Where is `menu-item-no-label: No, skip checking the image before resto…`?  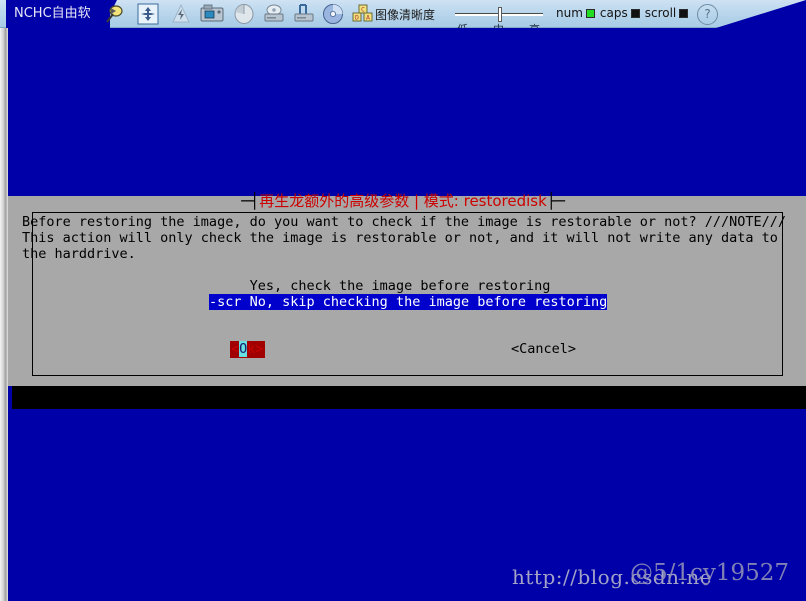
menu-item-no-label: No, skip checking the image before resto… is located at coordinates (428, 302).